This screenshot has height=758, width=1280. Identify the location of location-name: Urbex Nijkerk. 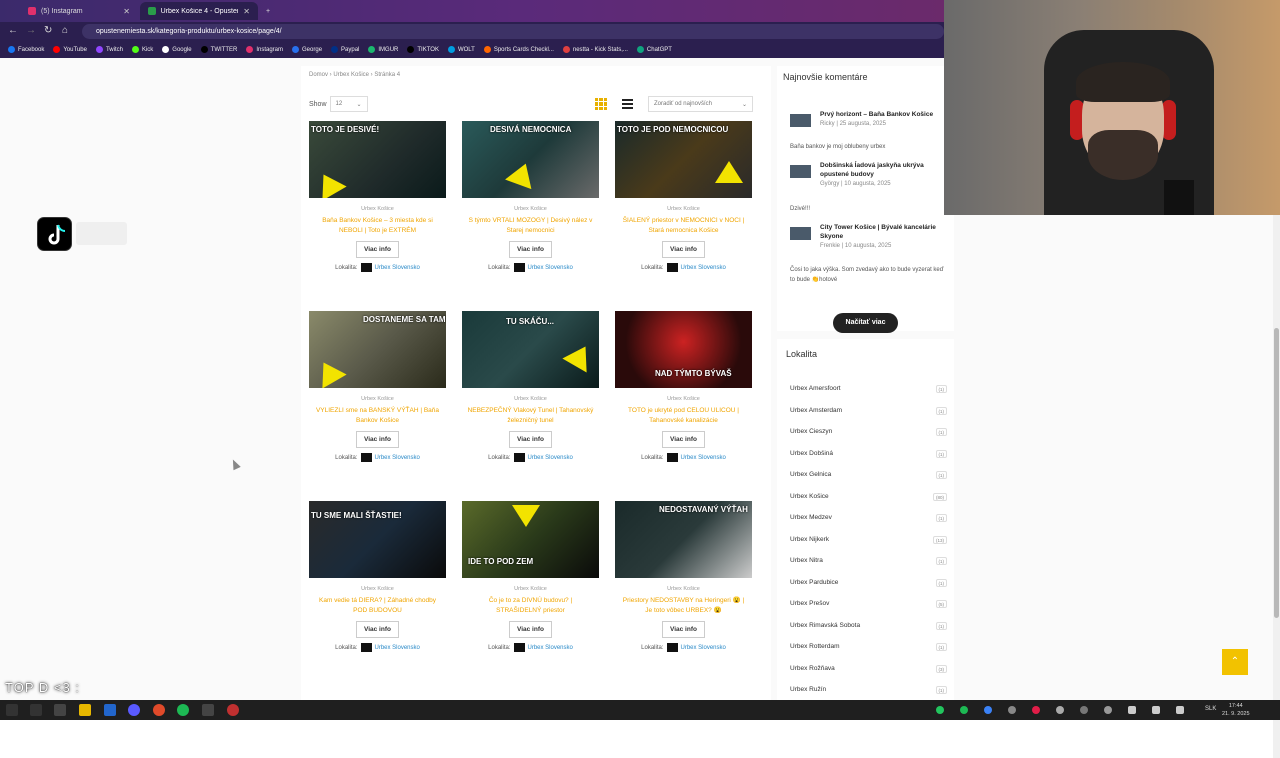
(809, 540).